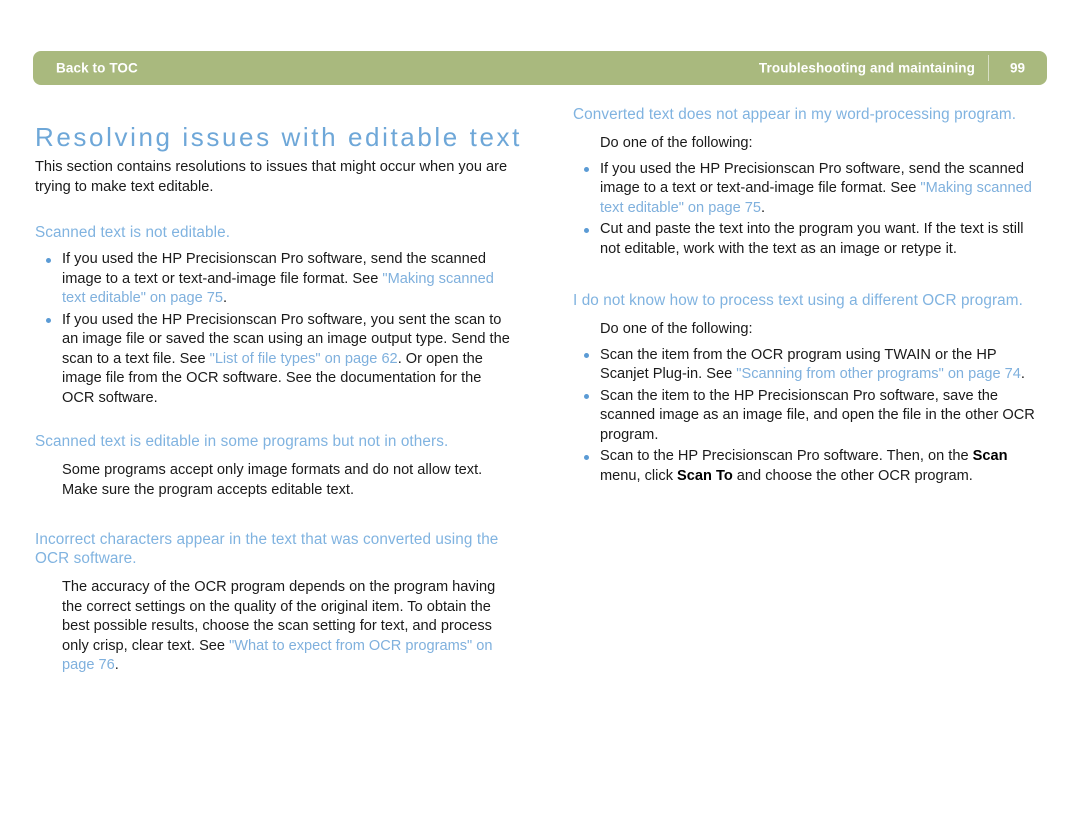 This screenshot has width=1080, height=834. Describe the element at coordinates (676, 329) in the screenshot. I see `lead-in-text-different-ocr: Do one of the following:` at that location.